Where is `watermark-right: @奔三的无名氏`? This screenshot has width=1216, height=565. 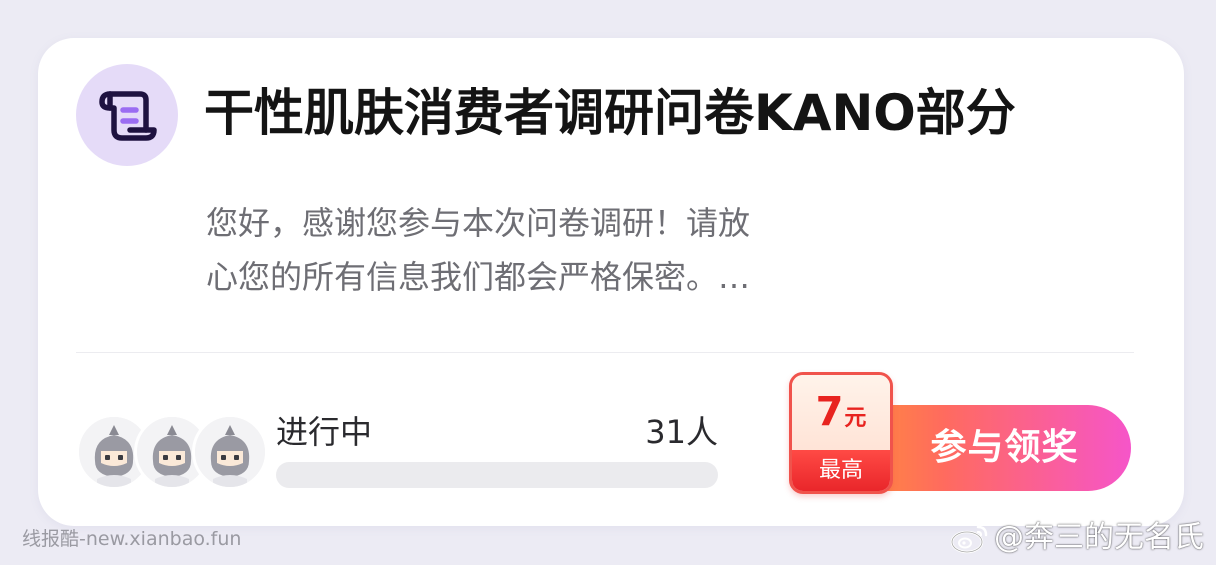
watermark-right: @奔三的无名氏 is located at coordinates (1077, 538).